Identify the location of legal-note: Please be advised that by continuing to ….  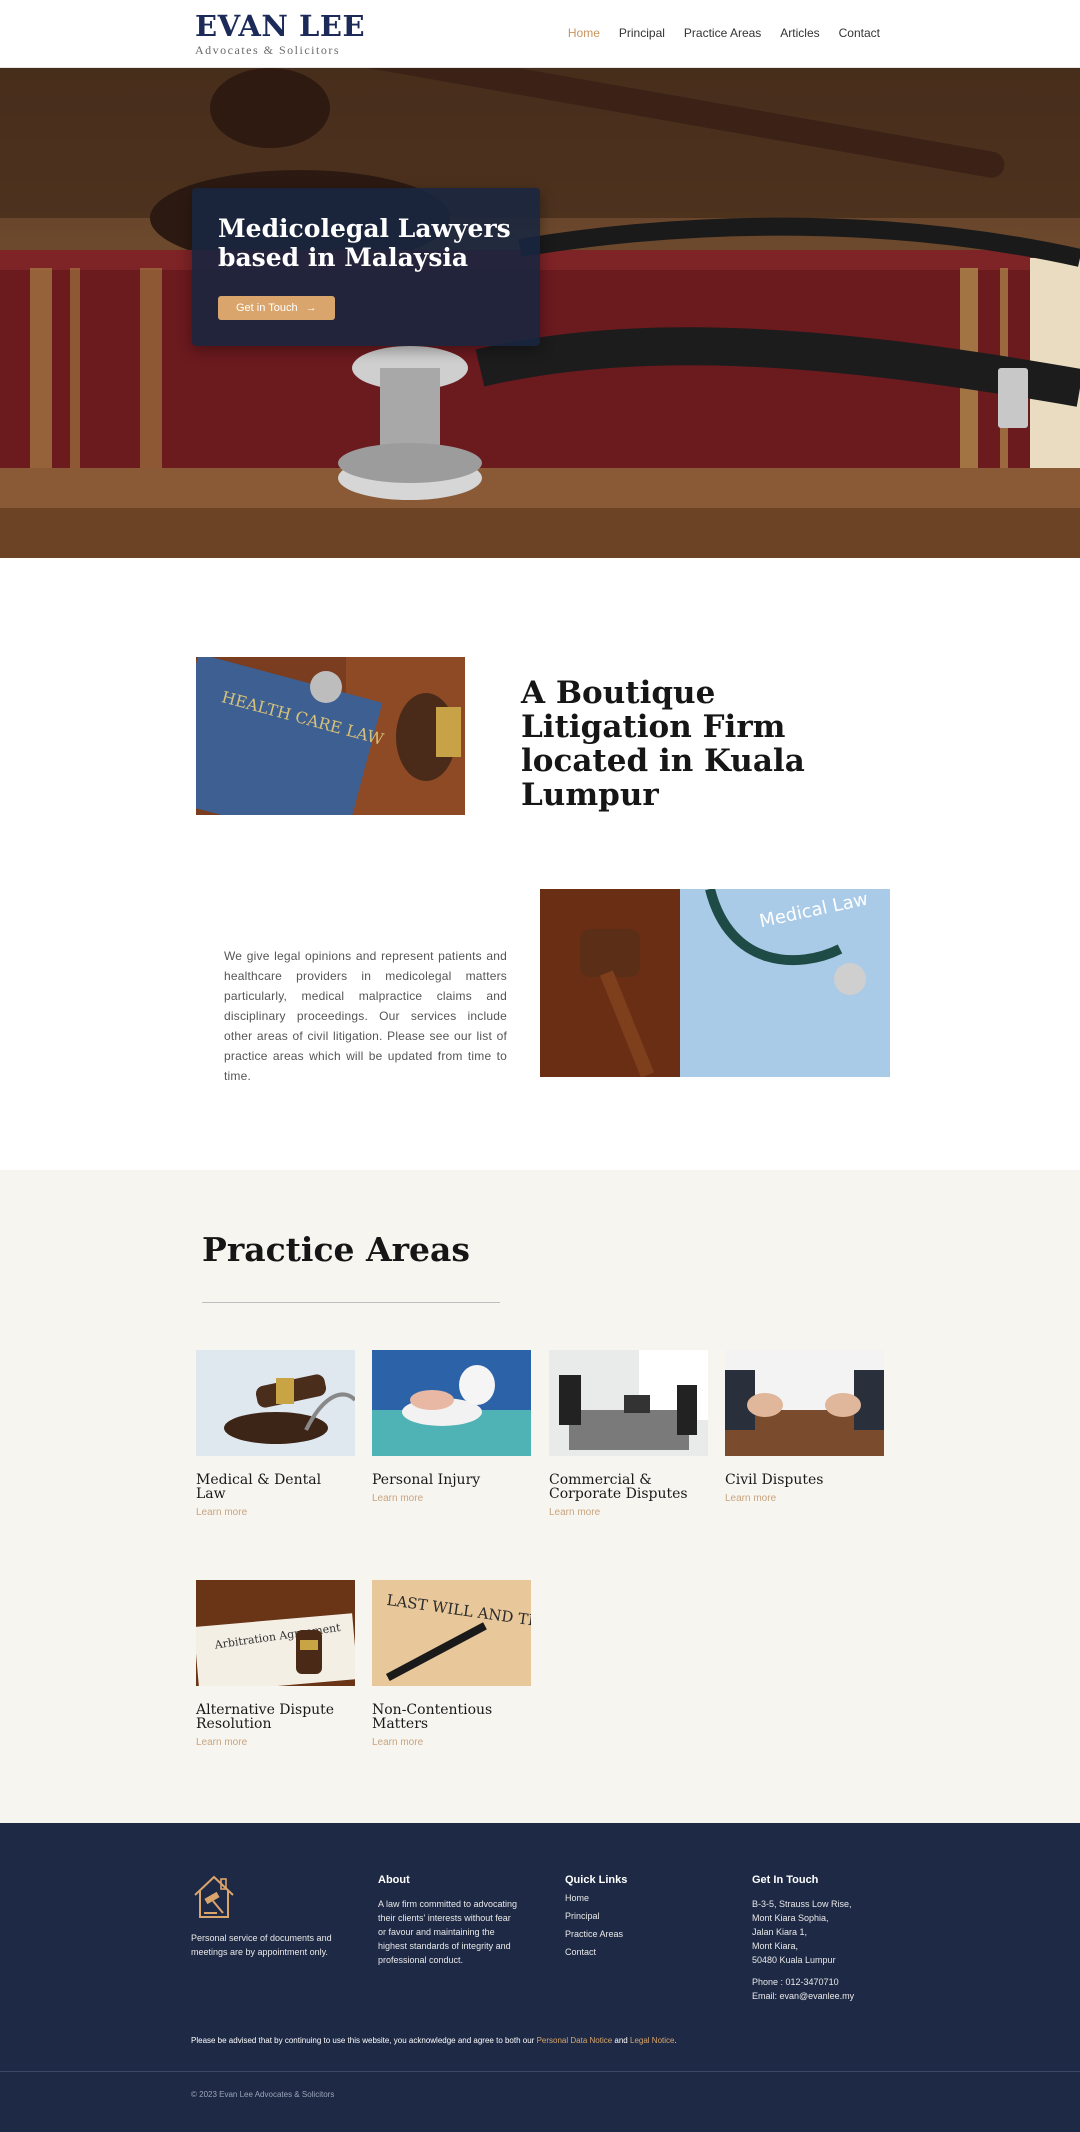
(434, 2040).